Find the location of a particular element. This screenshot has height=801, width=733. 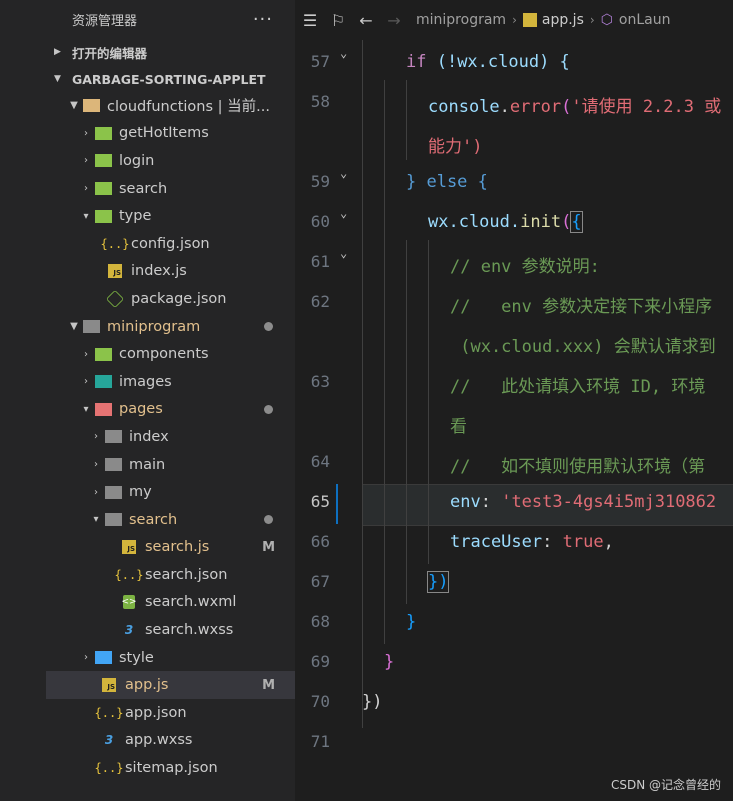

tree-item-index-js: JS index.js is located at coordinates (170, 272).